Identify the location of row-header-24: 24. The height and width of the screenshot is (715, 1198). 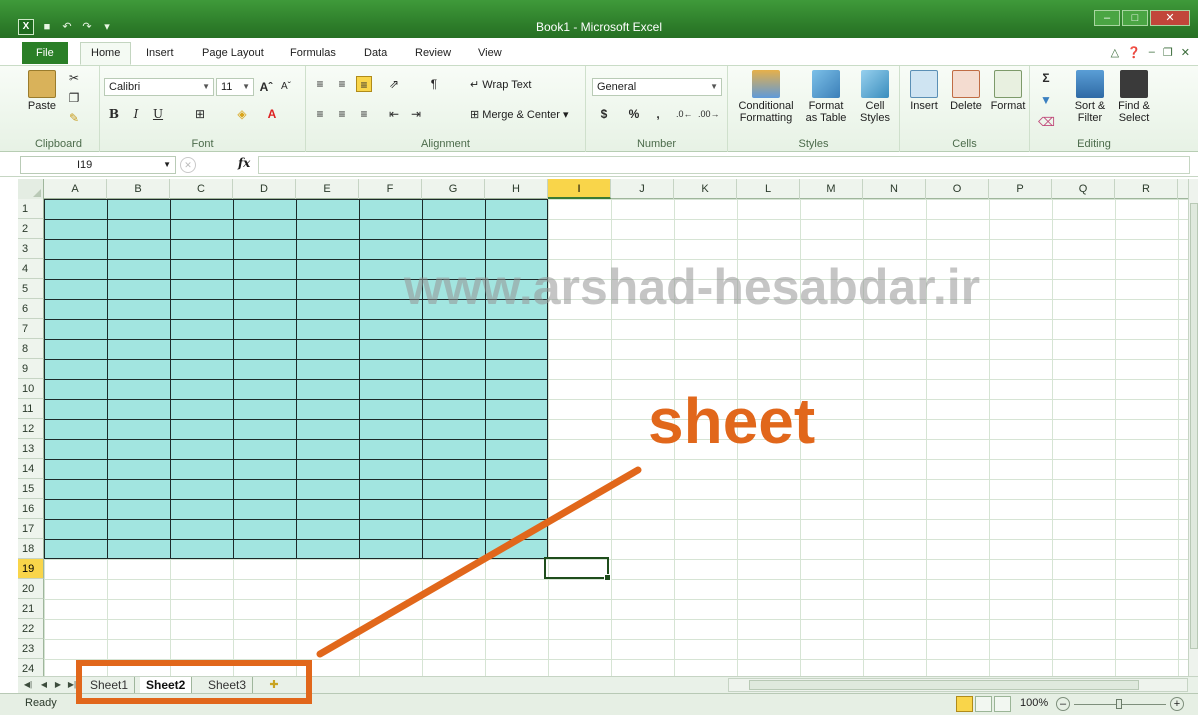
(31, 667).